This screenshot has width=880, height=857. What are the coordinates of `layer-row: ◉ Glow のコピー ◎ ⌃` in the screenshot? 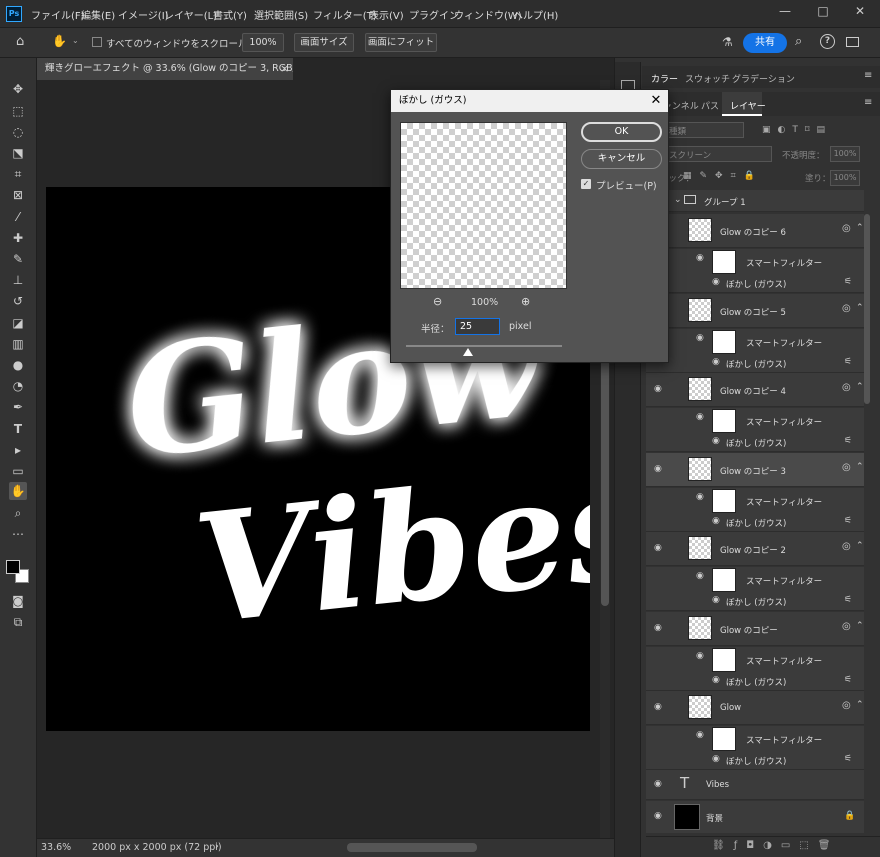 It's located at (755, 628).